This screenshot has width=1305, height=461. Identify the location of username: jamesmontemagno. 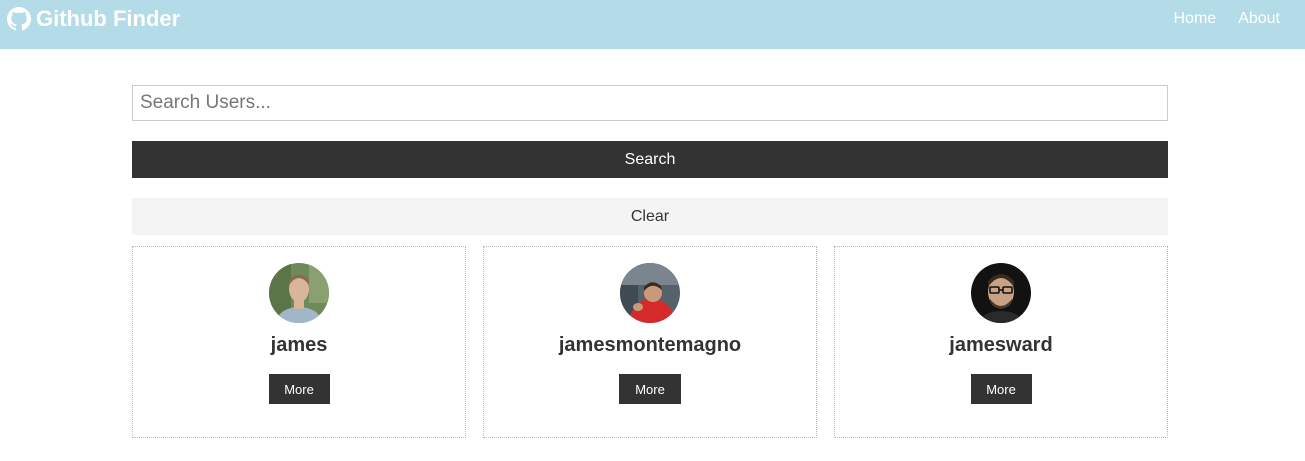
(650, 345).